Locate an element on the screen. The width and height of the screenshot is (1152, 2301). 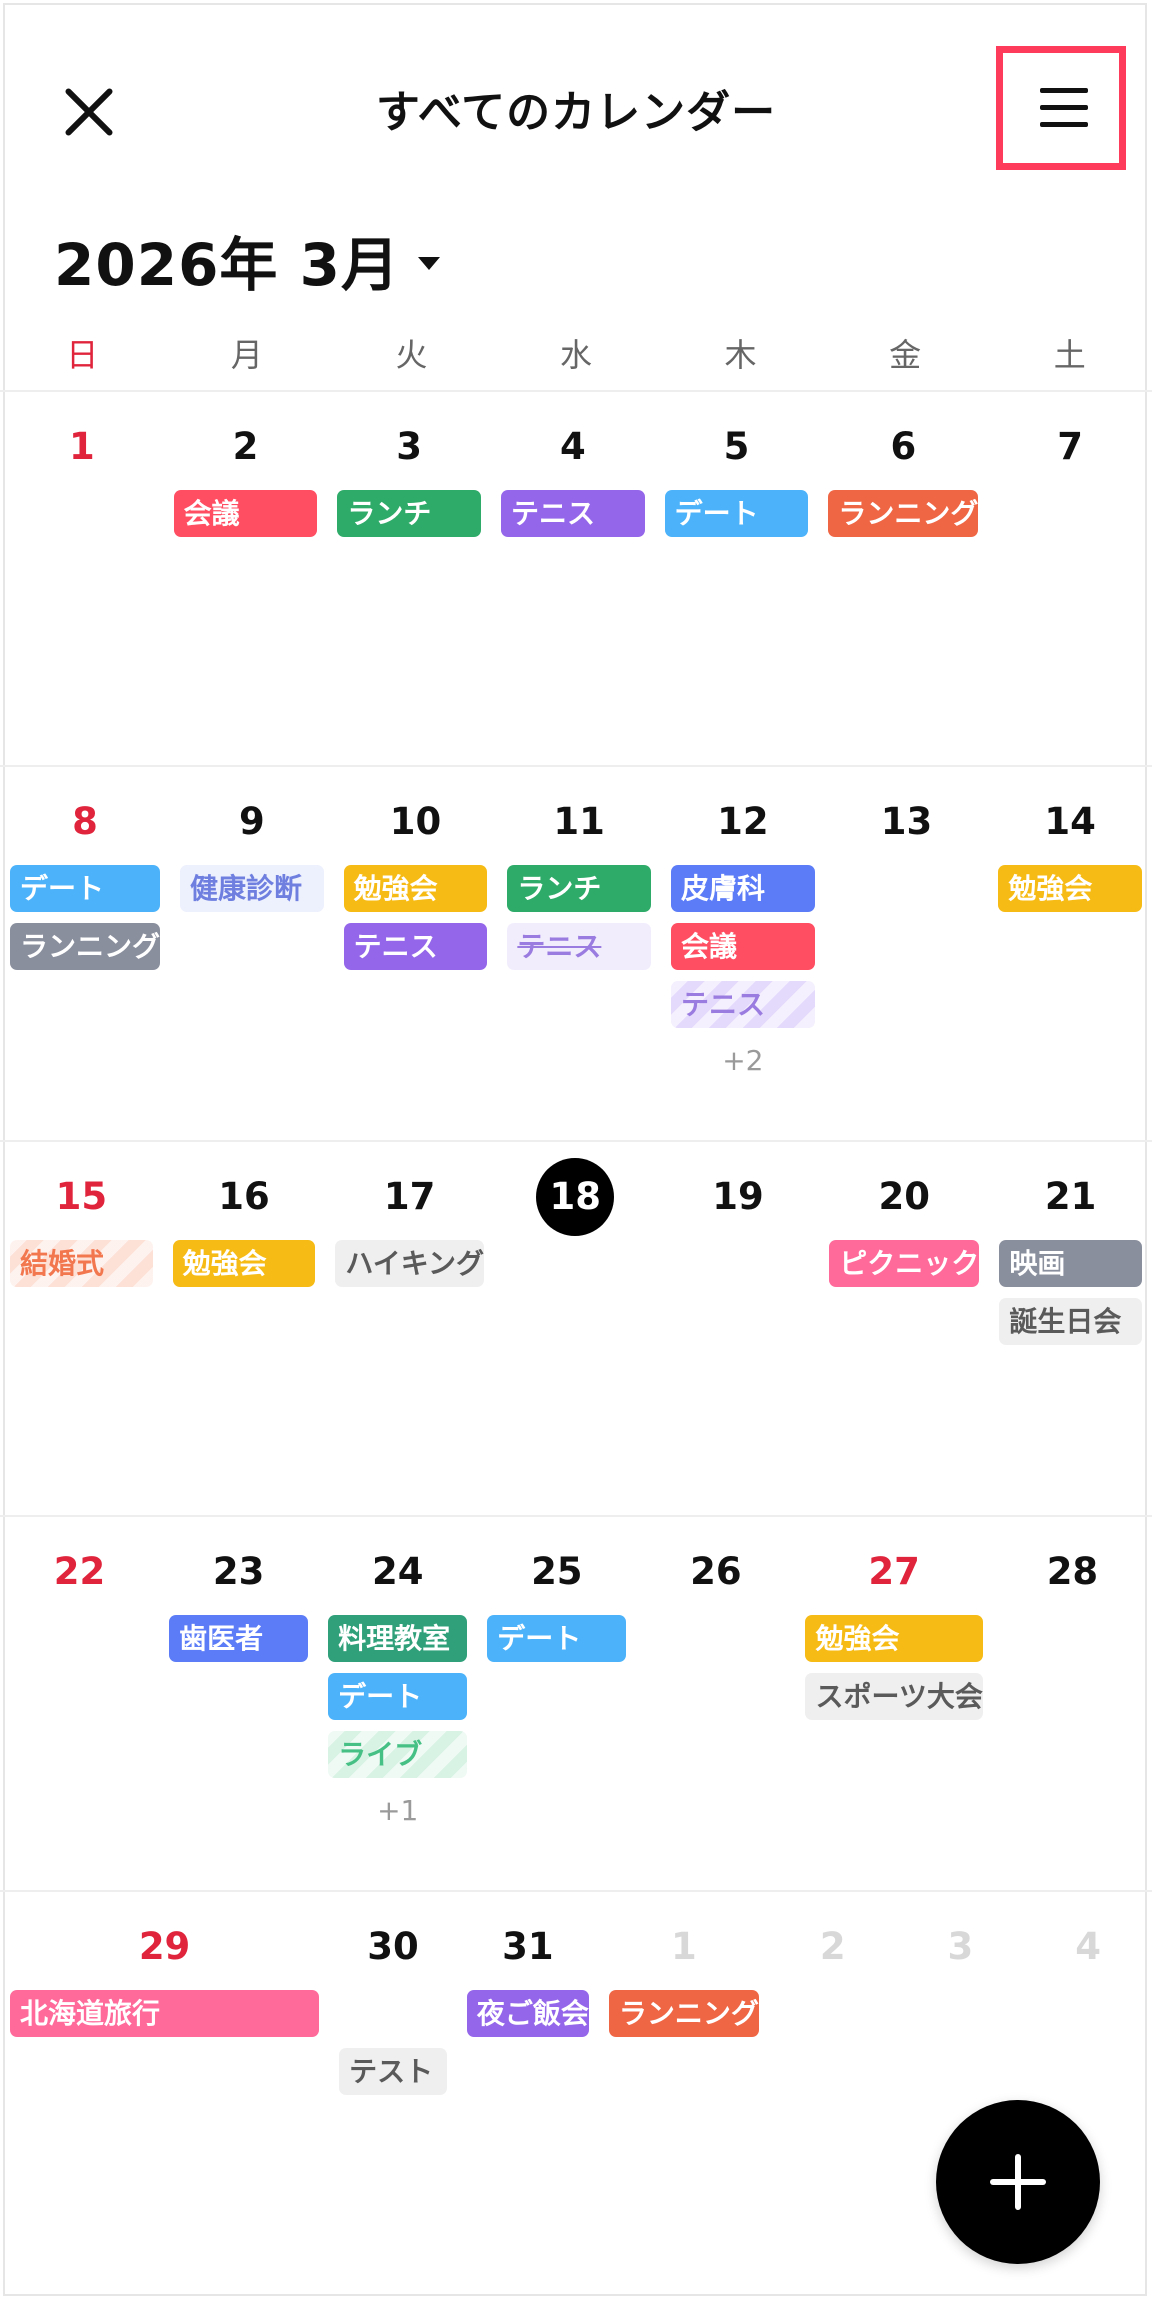
add-event-button is located at coordinates (1018, 2182).